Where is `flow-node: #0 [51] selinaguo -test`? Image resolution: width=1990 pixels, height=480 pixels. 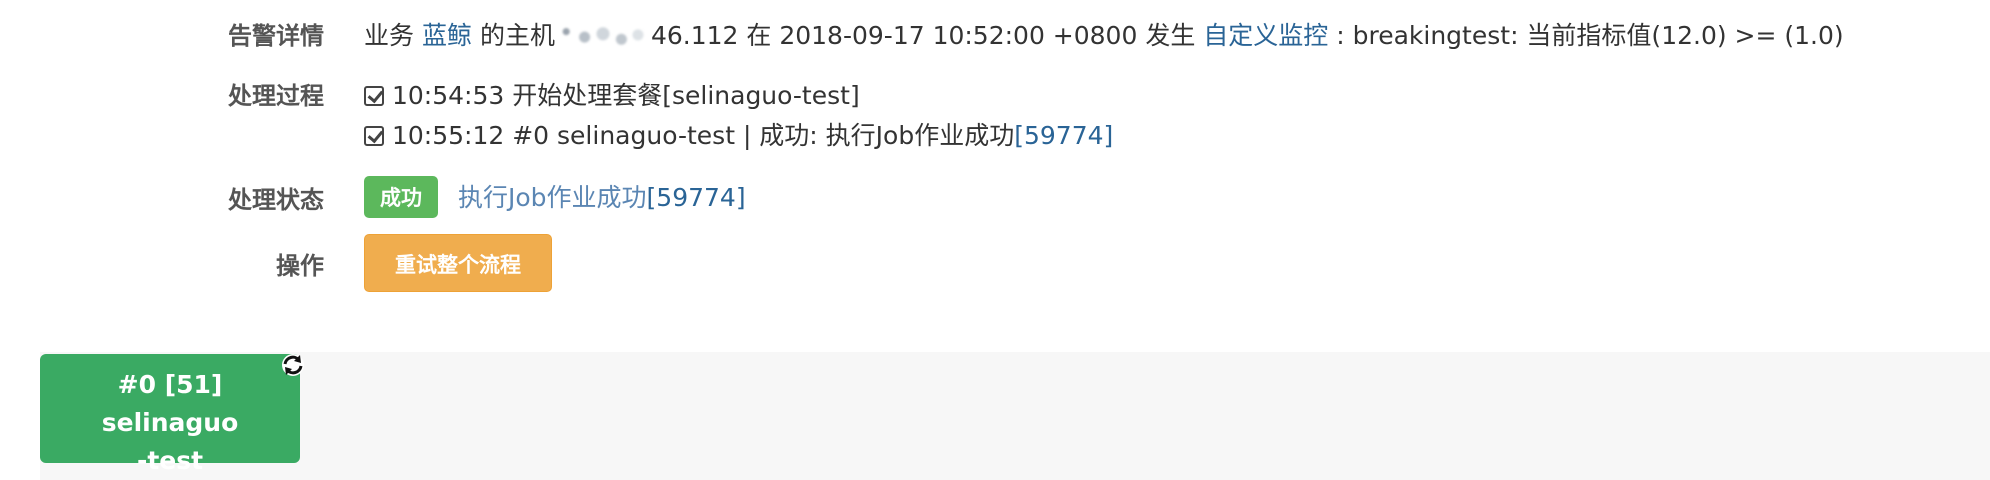 flow-node: #0 [51] selinaguo -test is located at coordinates (170, 414).